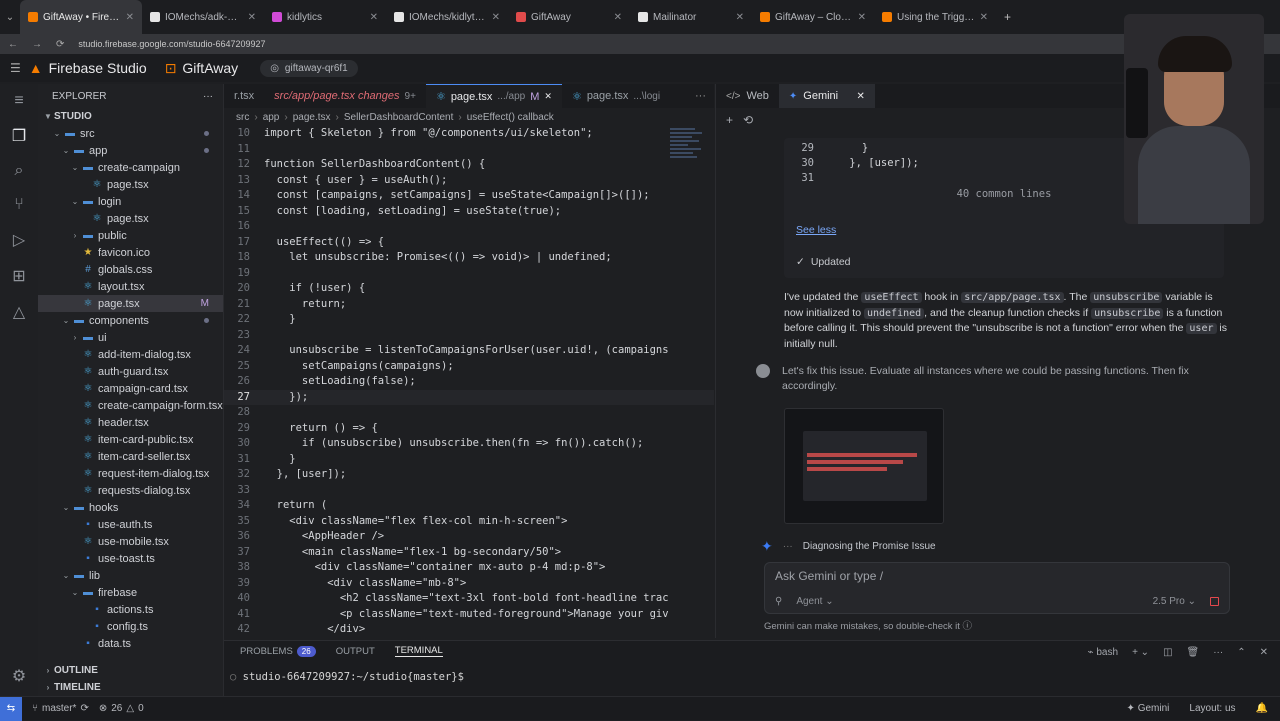  I want to click on browser-tab: IOMechs/adk-nexus ✕, so click(203, 17).